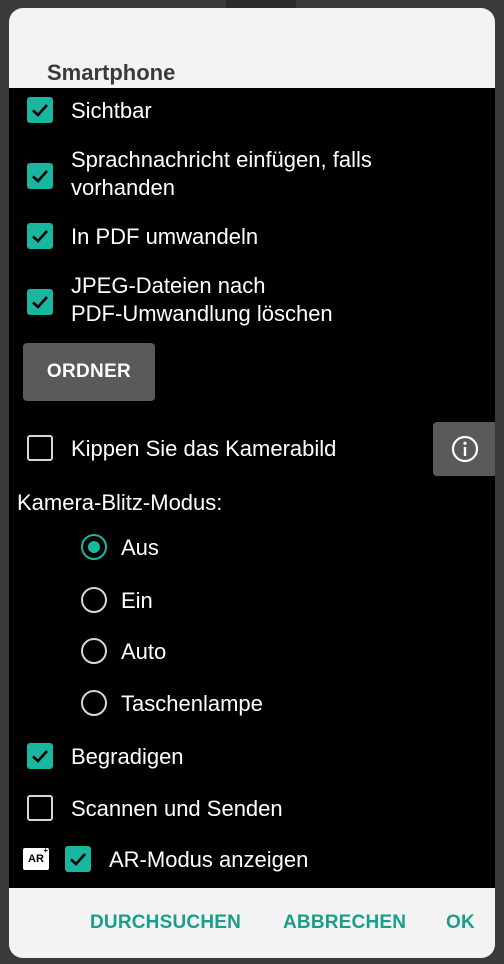  I want to click on scannen-option: Scannen und Senden, so click(155, 809).